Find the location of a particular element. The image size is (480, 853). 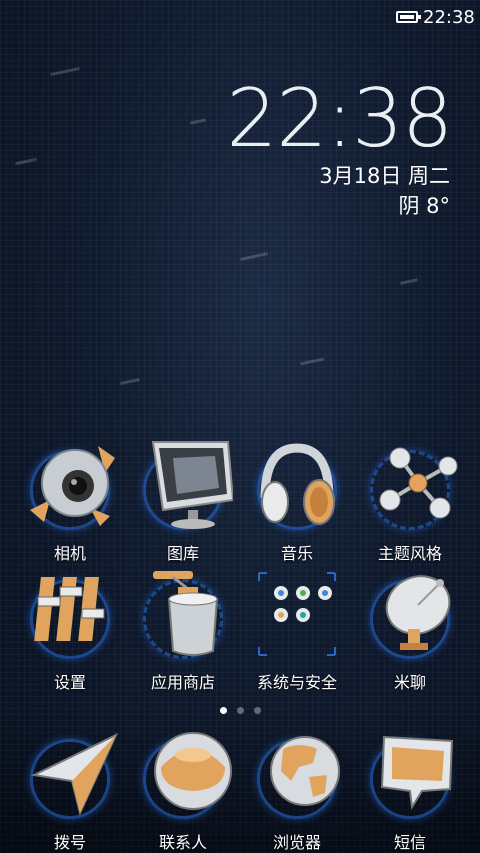

app-label: 主题风格 is located at coordinates (409, 553).